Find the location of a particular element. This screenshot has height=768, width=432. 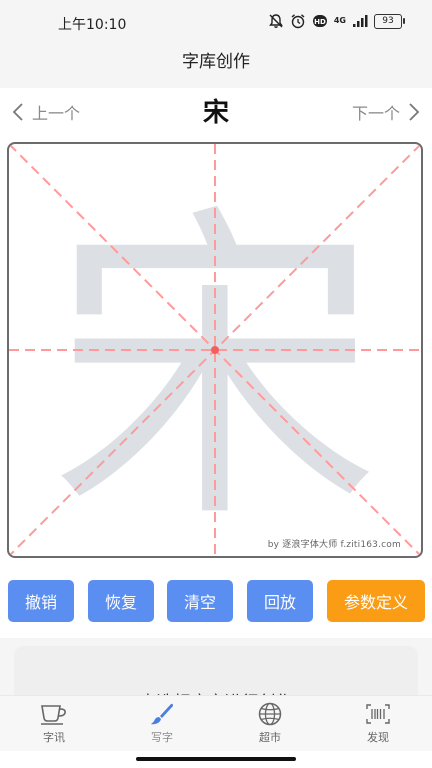

status-icons: HD 4G 93 is located at coordinates (336, 21).